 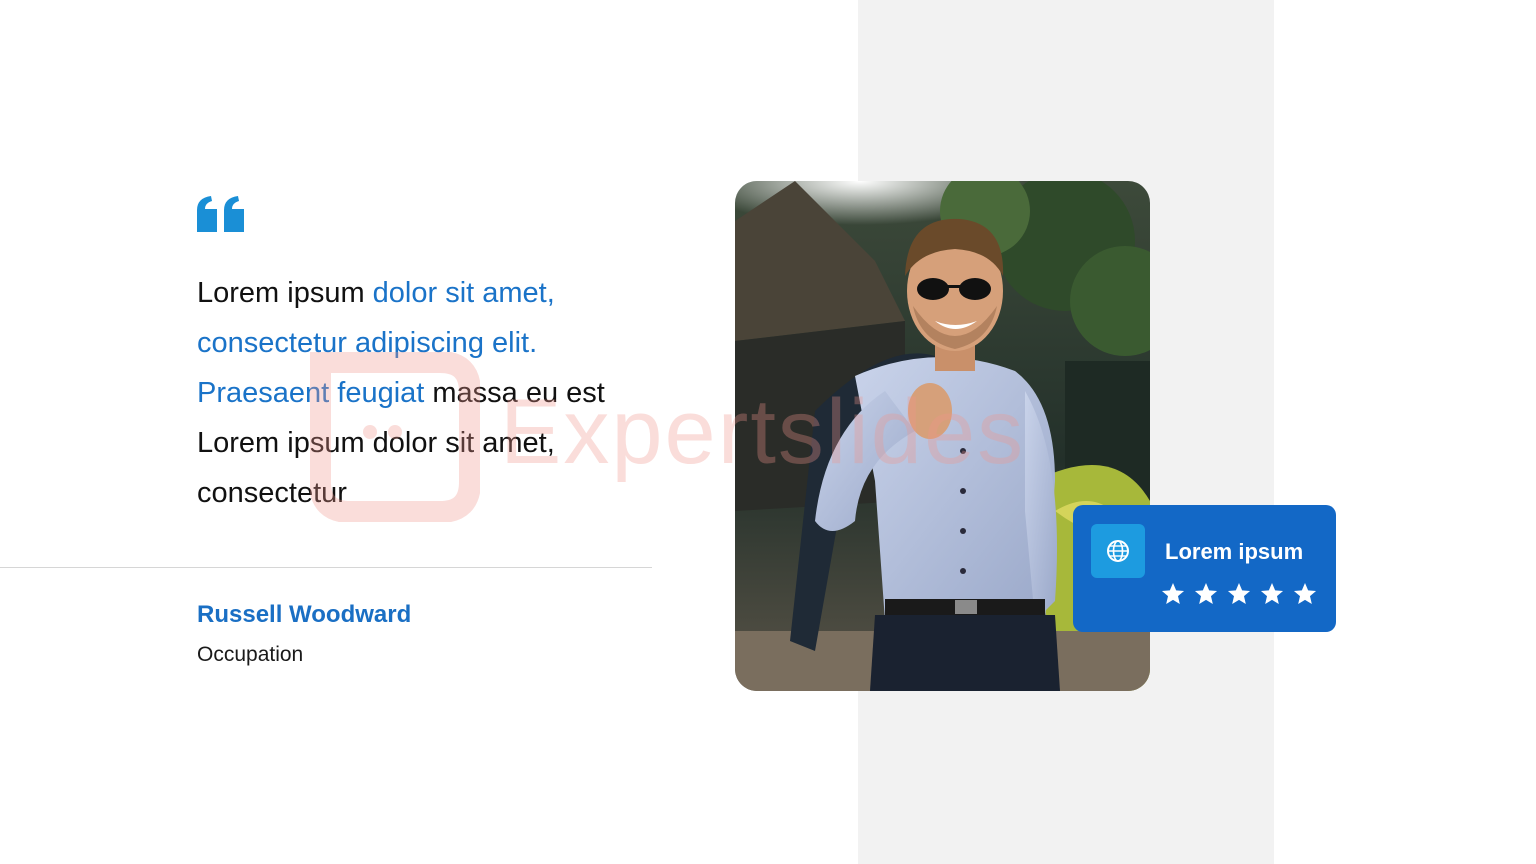 I want to click on rating-label: Lorem ipsum, so click(x=1234, y=551).